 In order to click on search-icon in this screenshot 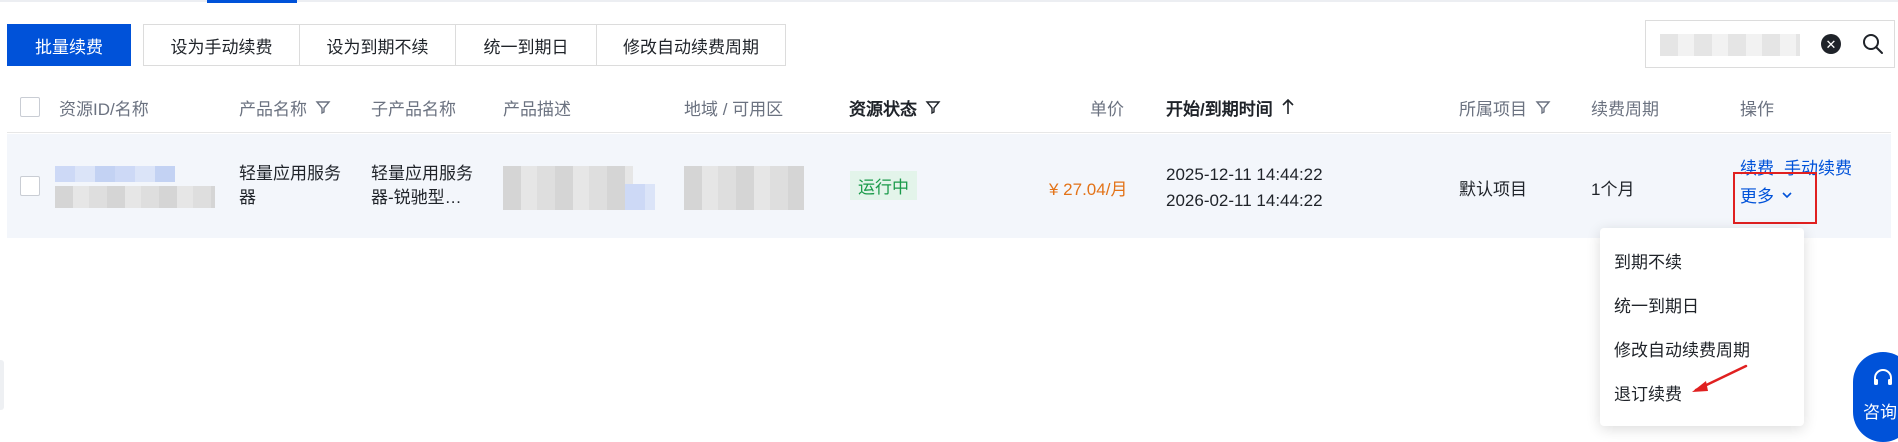, I will do `click(1873, 44)`.